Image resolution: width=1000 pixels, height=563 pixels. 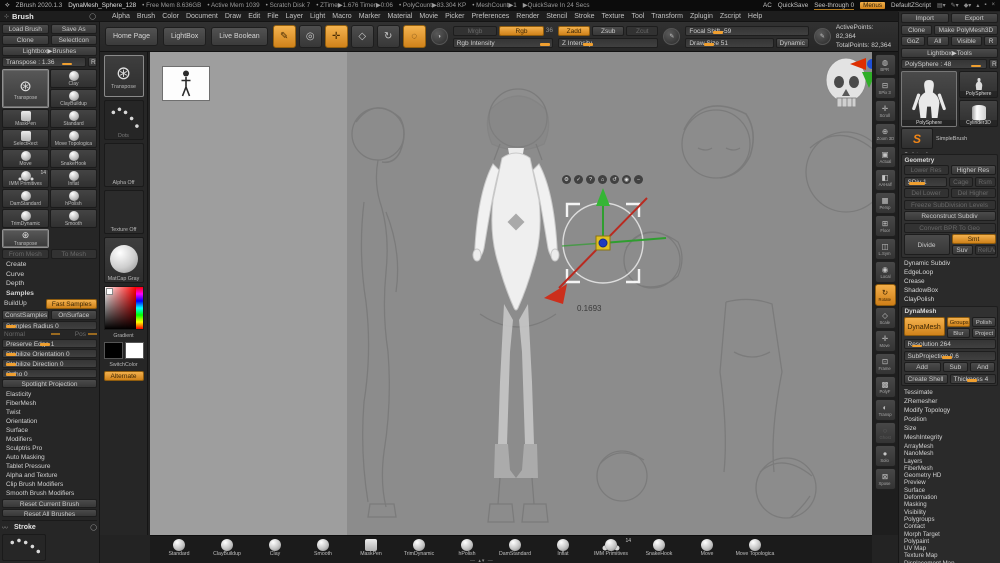 What do you see at coordinates (949, 410) in the screenshot?
I see `tool-subsection: Modify Topology` at bounding box center [949, 410].